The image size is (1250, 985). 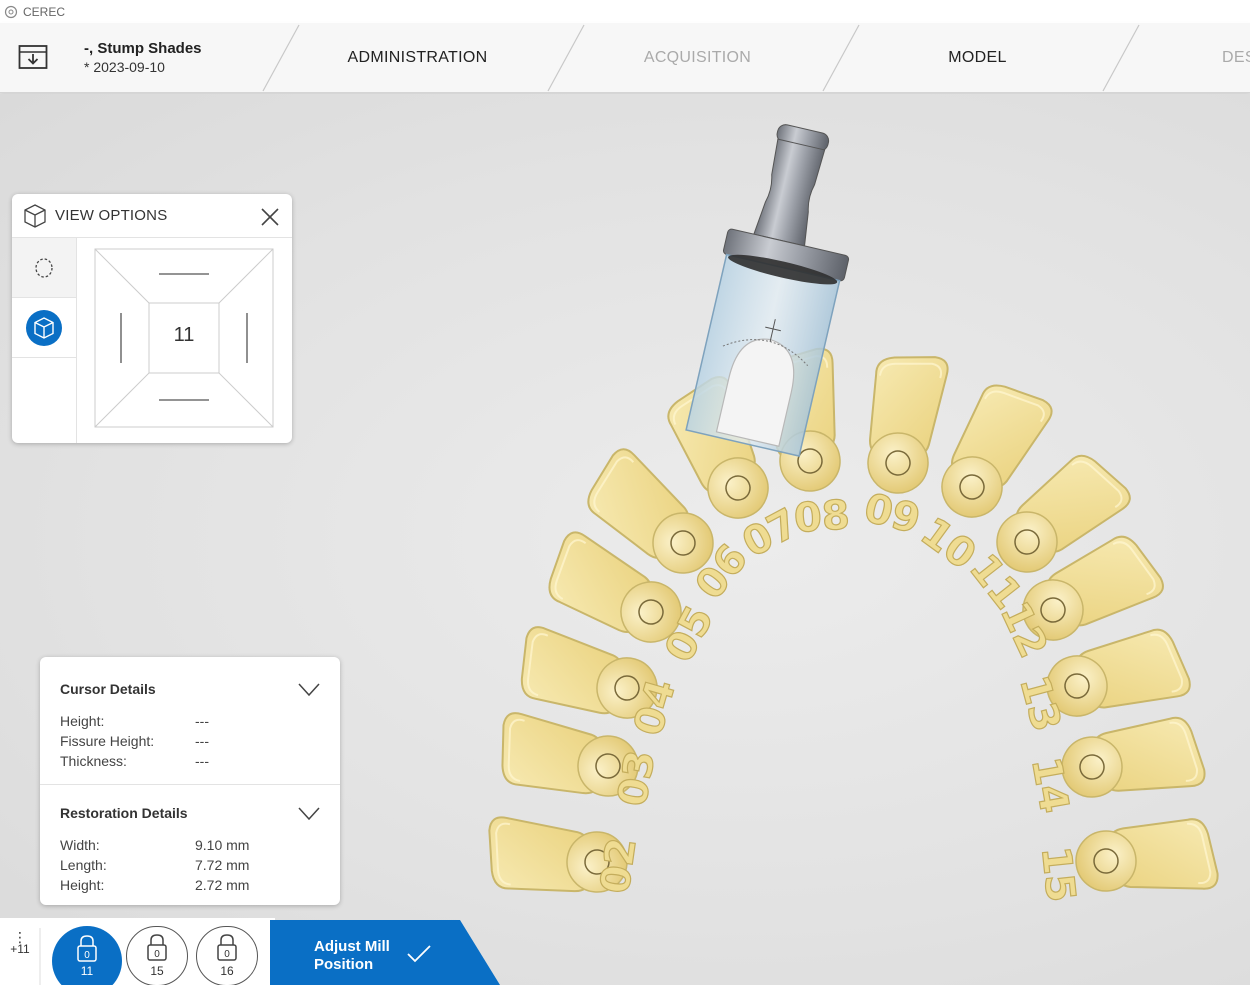 I want to click on tooth-number: 16, so click(x=227, y=971).